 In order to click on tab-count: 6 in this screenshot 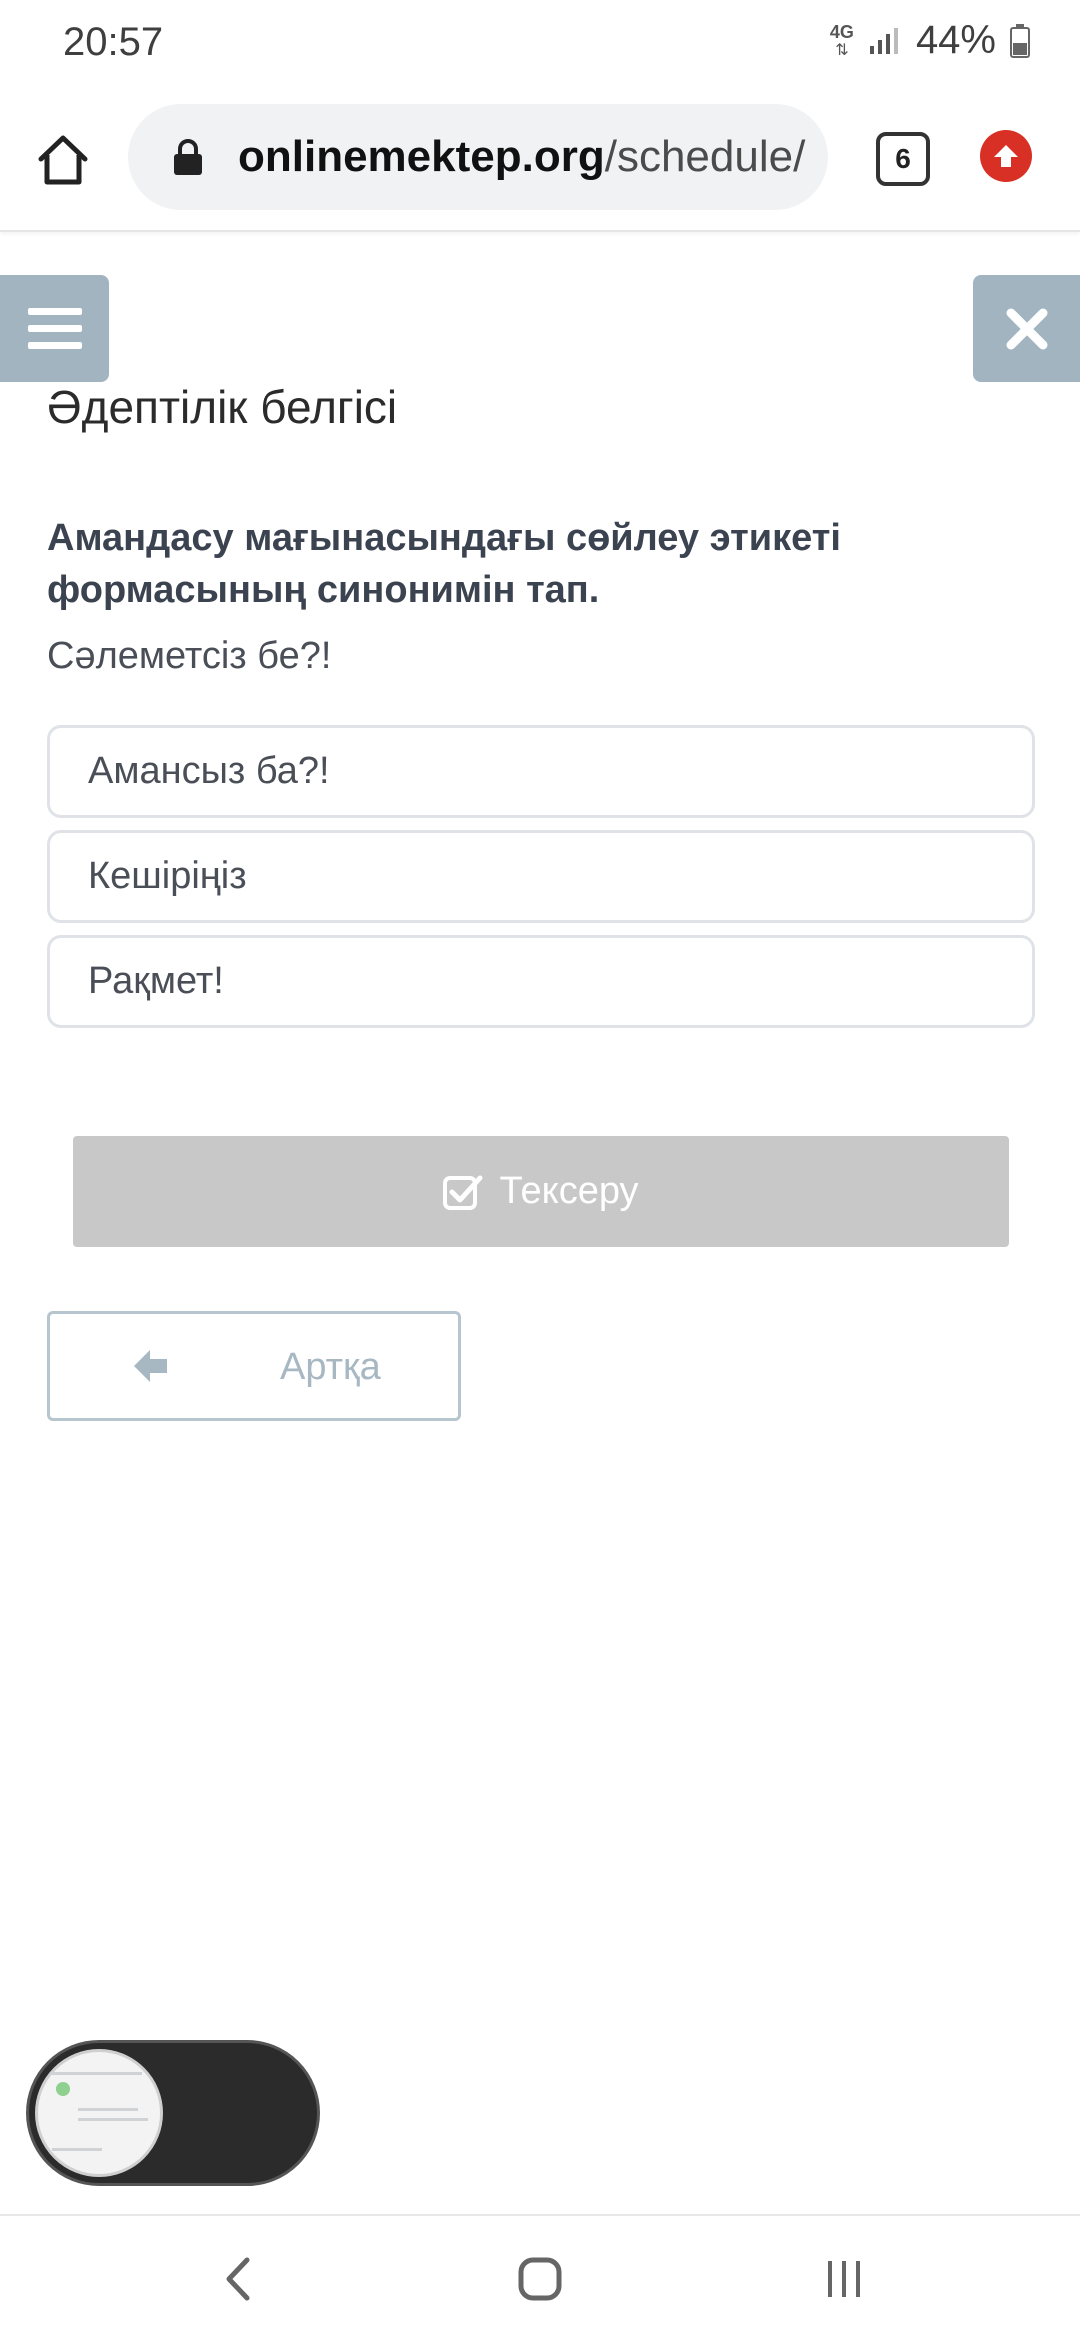, I will do `click(903, 158)`.